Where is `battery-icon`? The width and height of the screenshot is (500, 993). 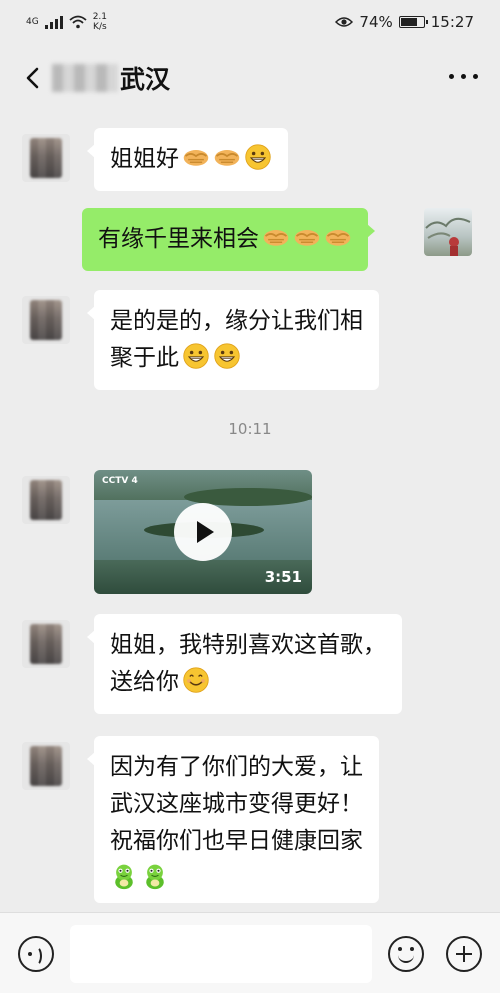 battery-icon is located at coordinates (413, 22).